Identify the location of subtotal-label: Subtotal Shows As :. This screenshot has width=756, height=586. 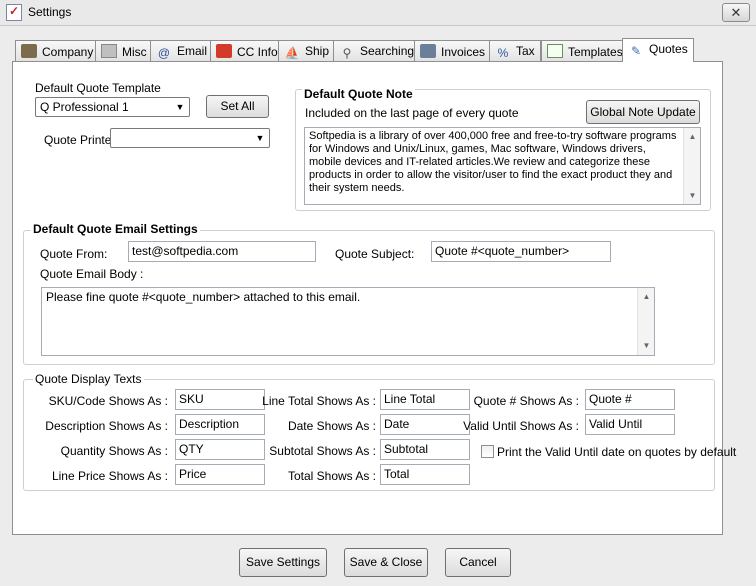
(322, 451).